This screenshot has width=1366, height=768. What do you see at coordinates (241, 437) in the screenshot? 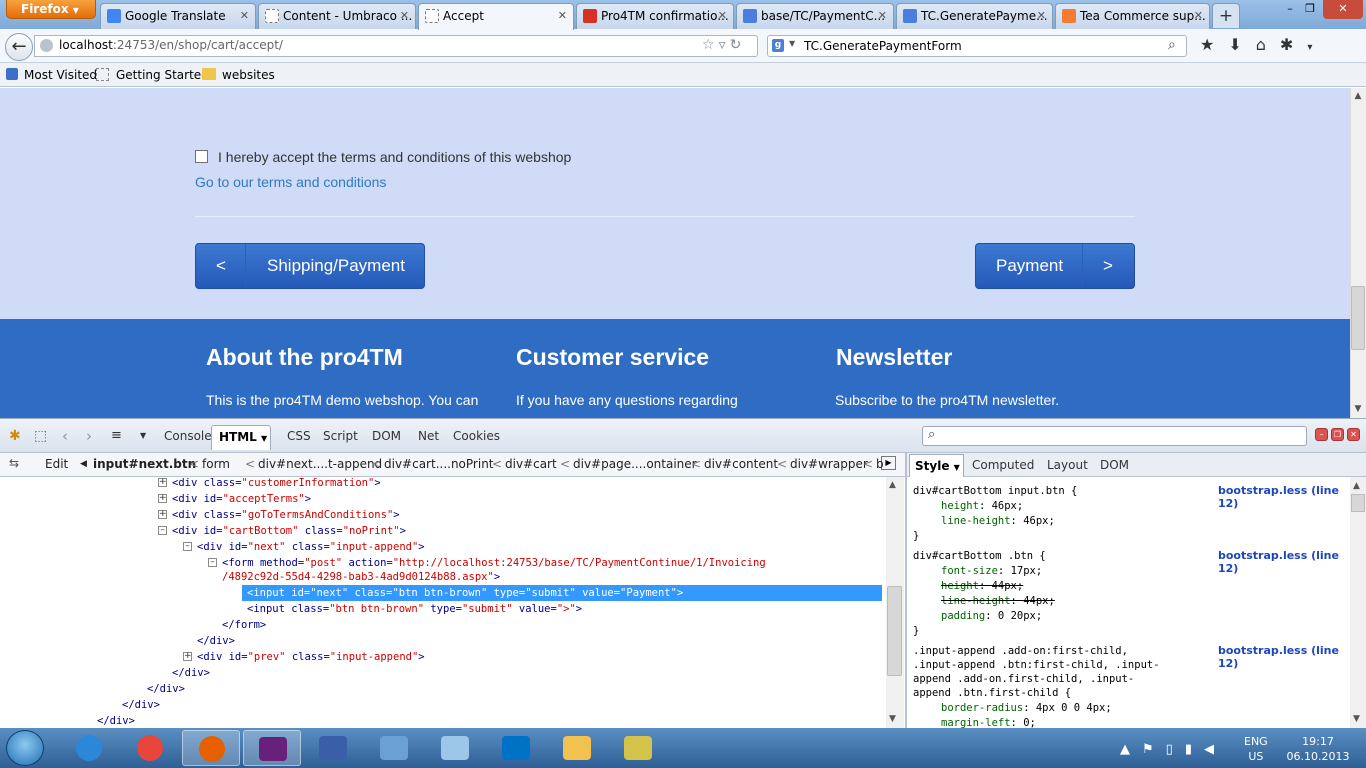
I see `firebug-tab-html: HTML ▼` at bounding box center [241, 437].